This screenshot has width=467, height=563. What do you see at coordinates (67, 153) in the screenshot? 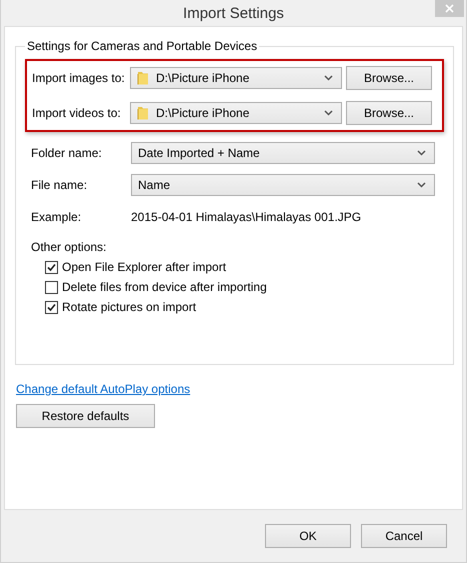
I see `field-label: Folder name:` at bounding box center [67, 153].